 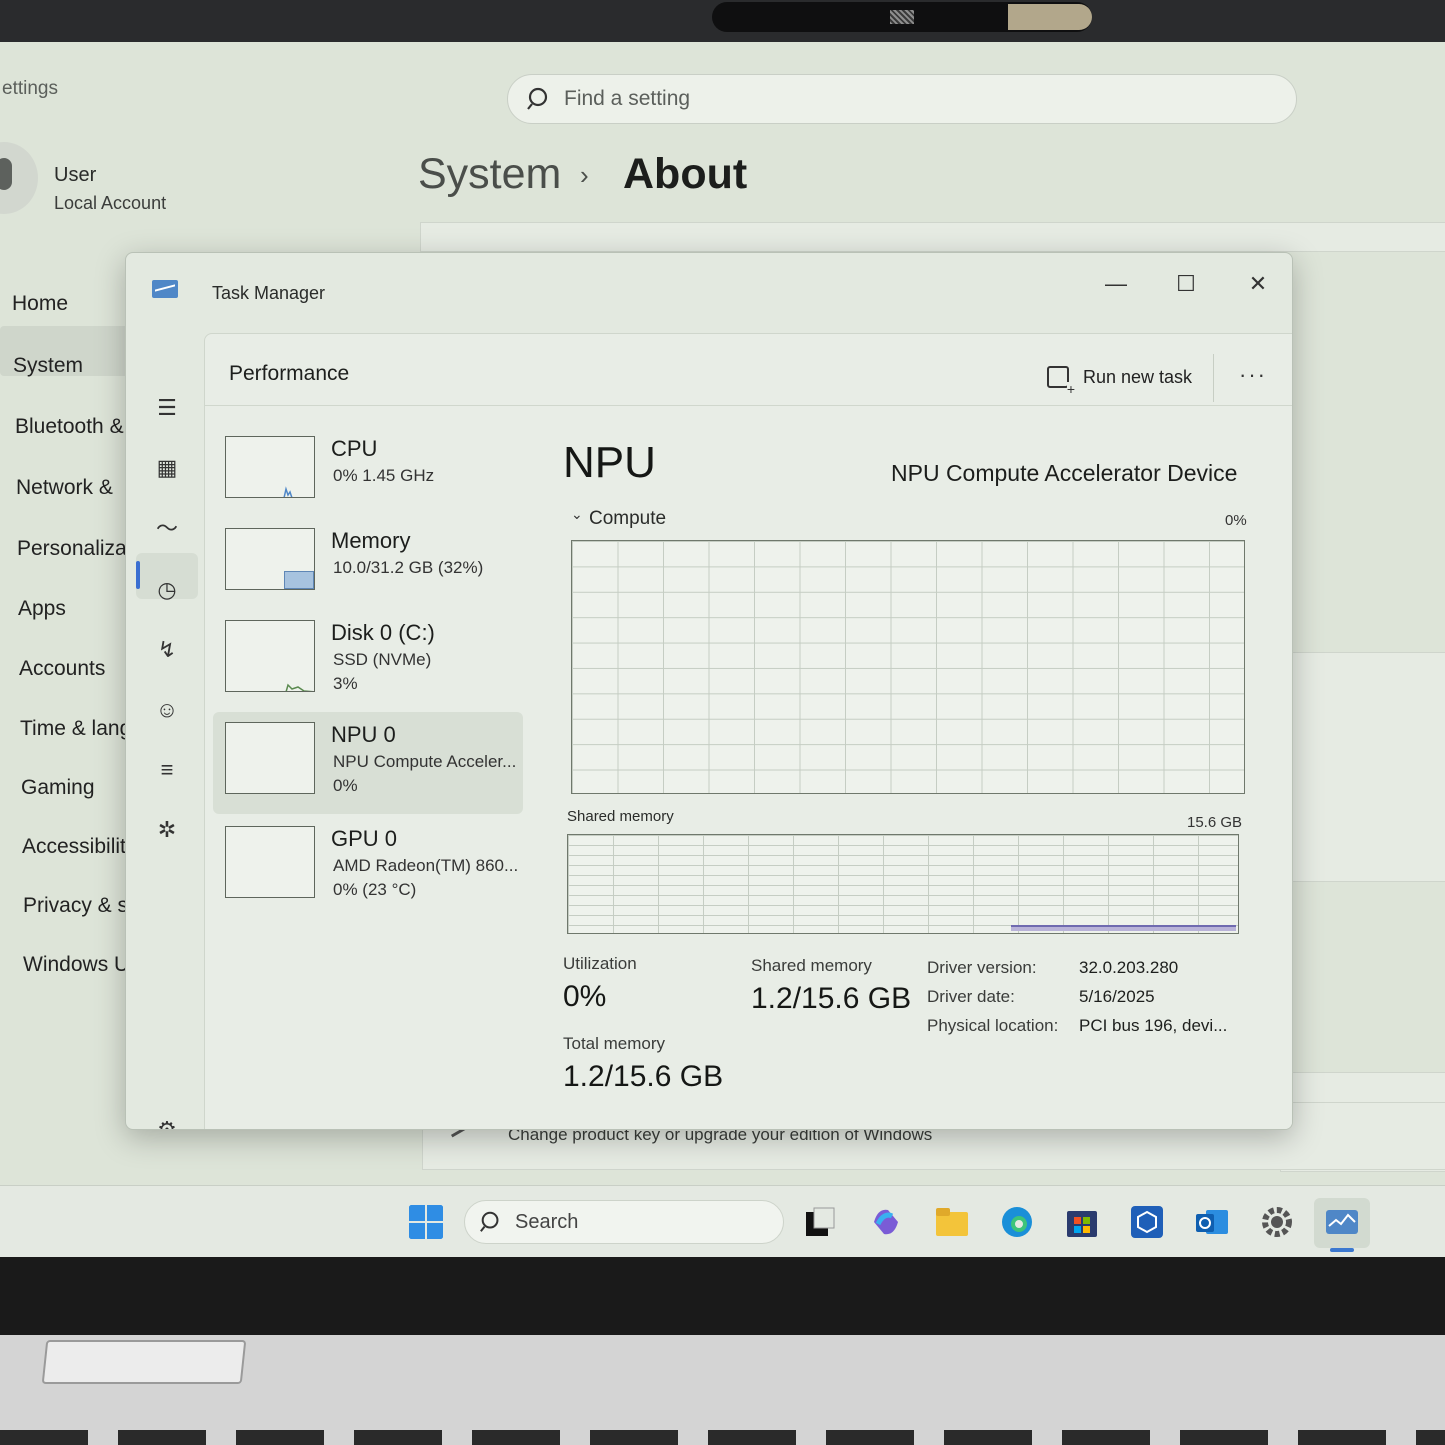 I want to click on run-new-task-button: Run new task, so click(x=1120, y=381).